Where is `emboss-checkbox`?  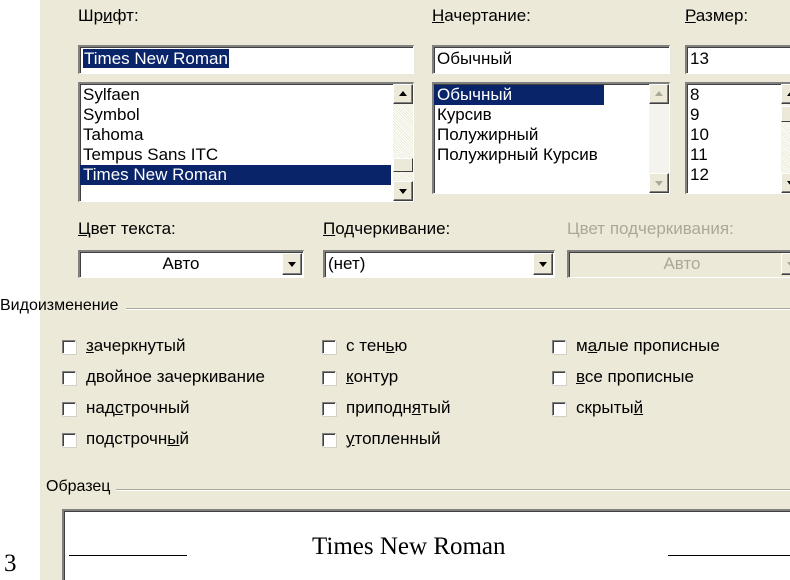
emboss-checkbox is located at coordinates (329, 409).